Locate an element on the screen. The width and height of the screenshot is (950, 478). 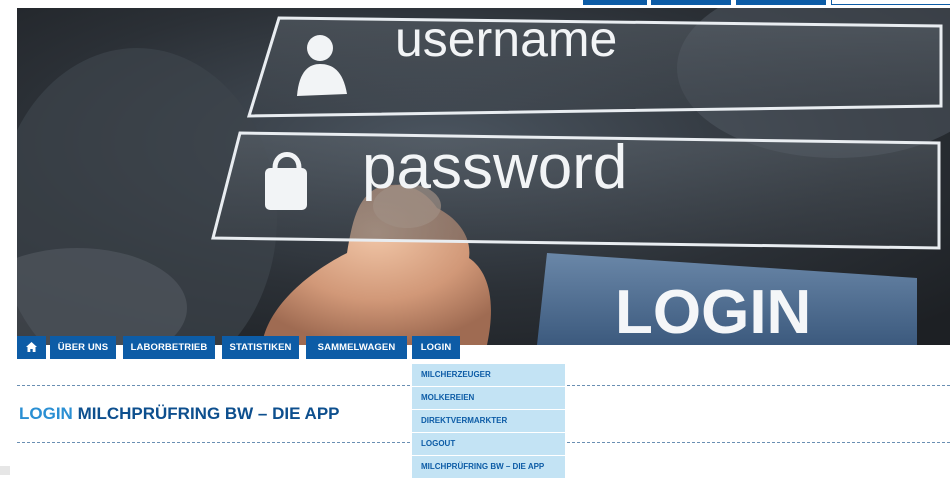
top-bar-fragments is located at coordinates (475, 3).